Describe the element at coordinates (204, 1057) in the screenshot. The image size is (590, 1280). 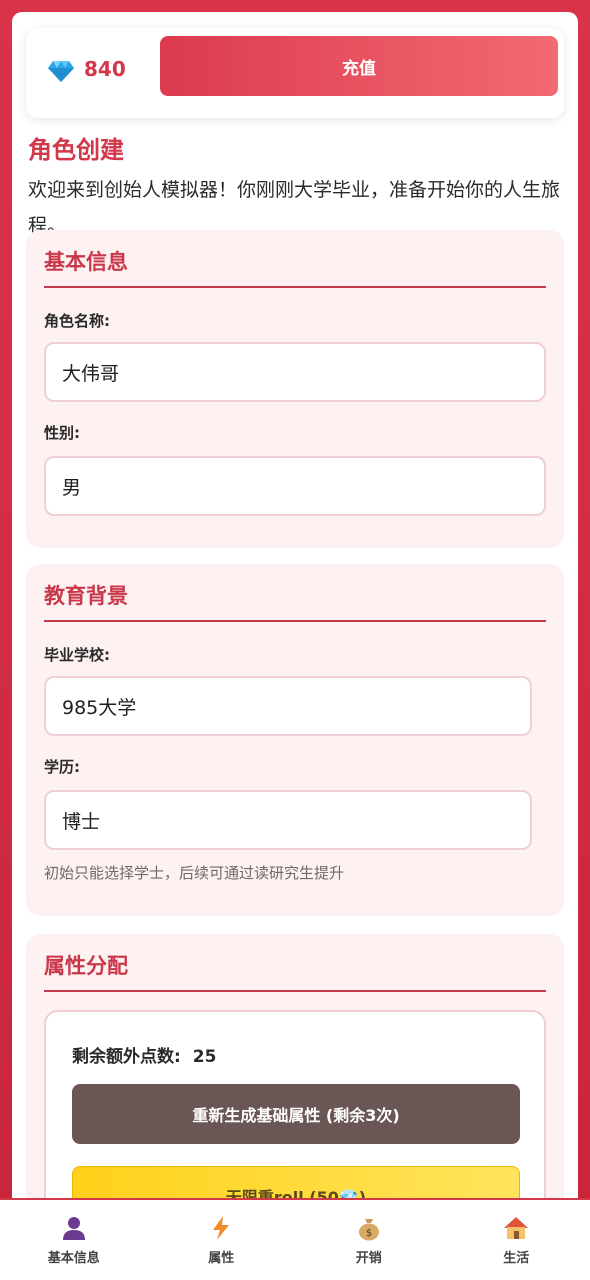
I see `points-value: 25` at that location.